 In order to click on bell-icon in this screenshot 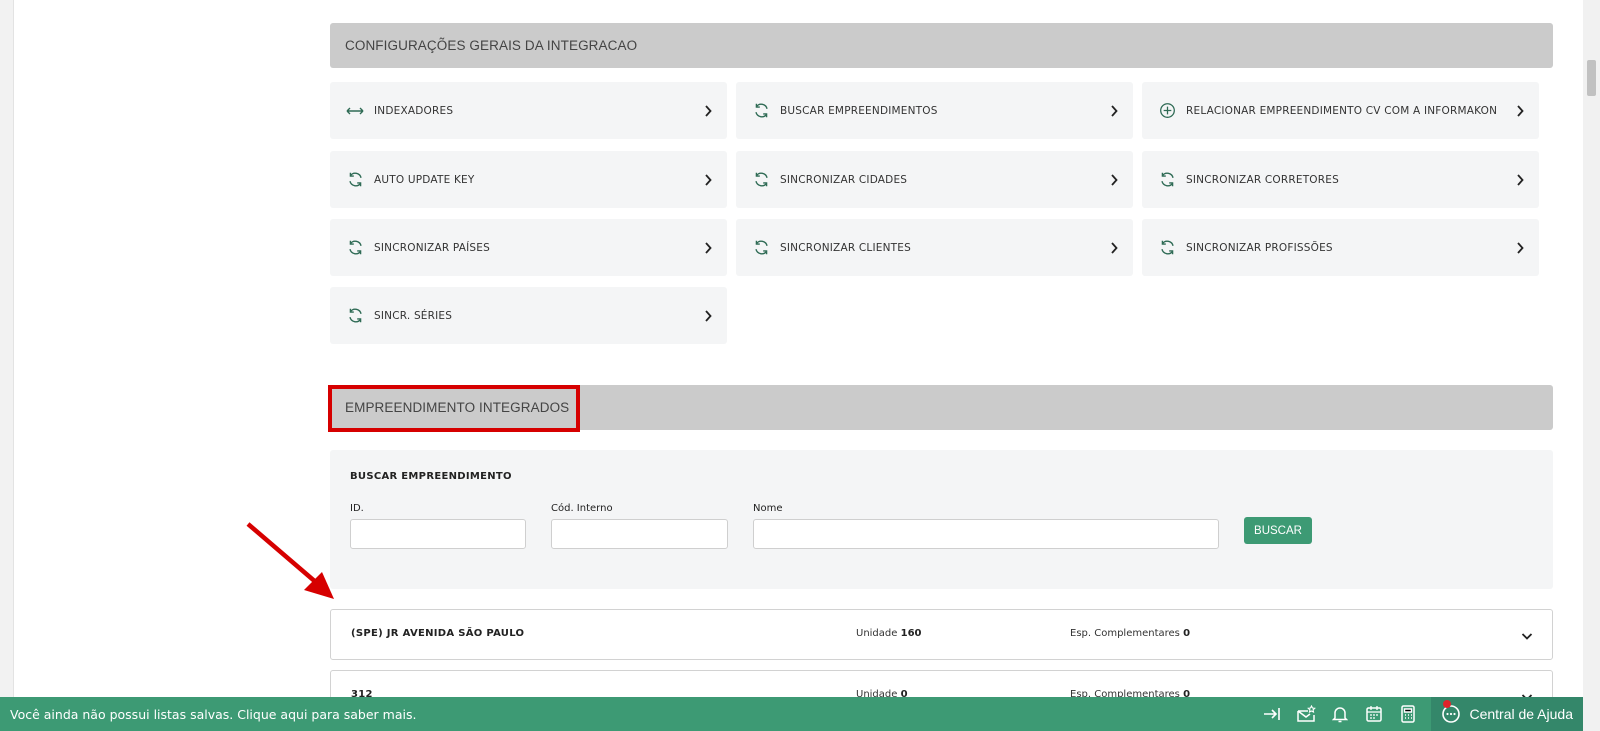, I will do `click(1340, 714)`.